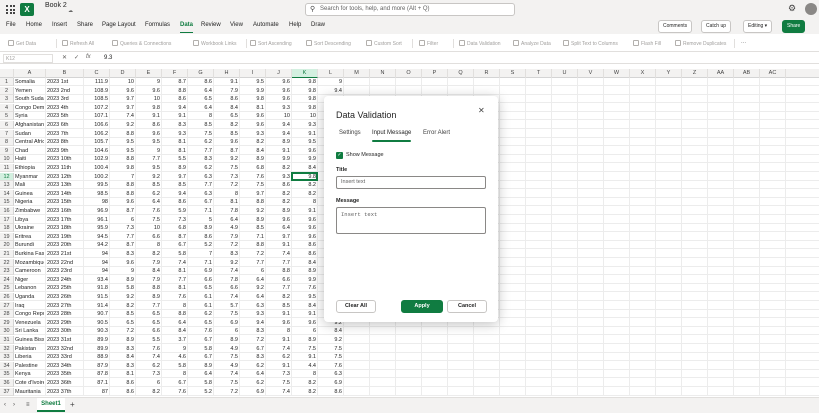 This screenshot has height=413, width=819. Describe the element at coordinates (119, 25) in the screenshot. I see `tab-page-layout: Page Layout` at that location.